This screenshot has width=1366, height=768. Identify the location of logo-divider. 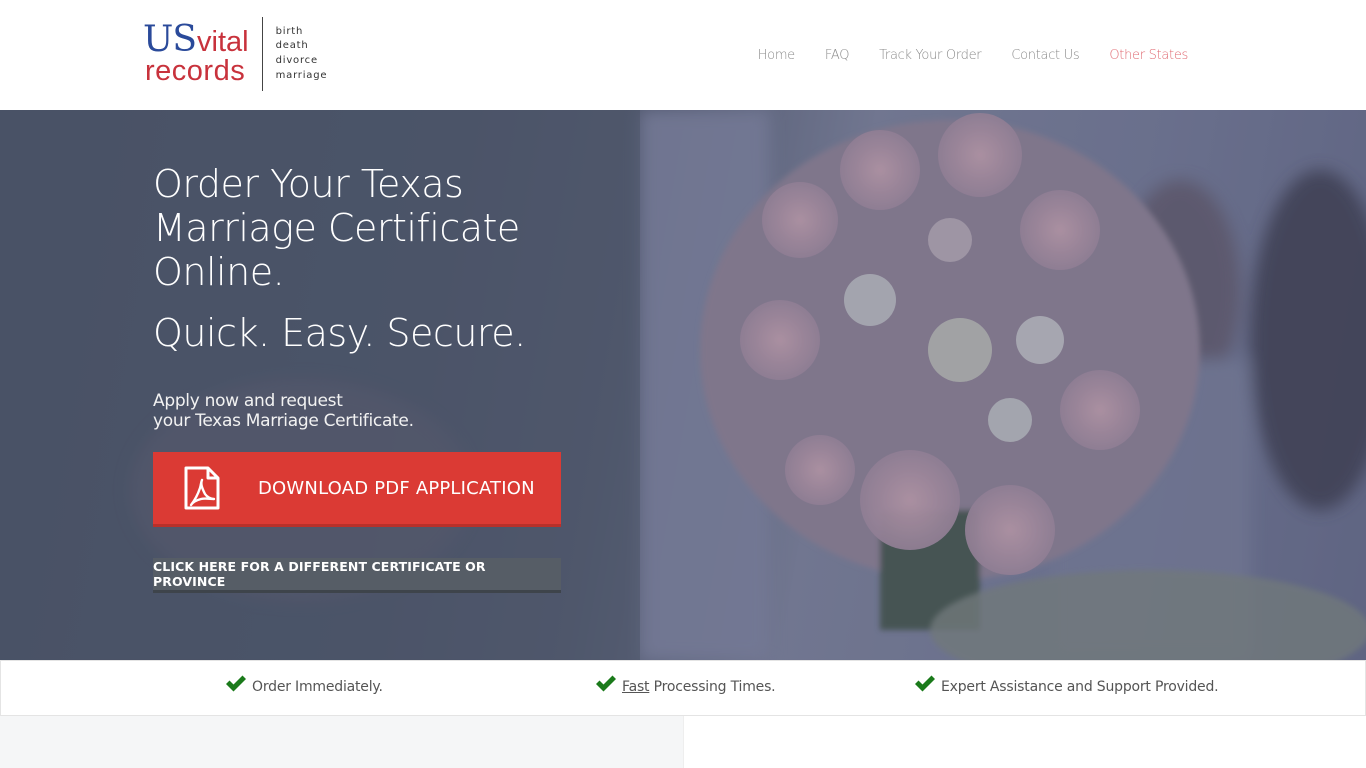
(262, 54).